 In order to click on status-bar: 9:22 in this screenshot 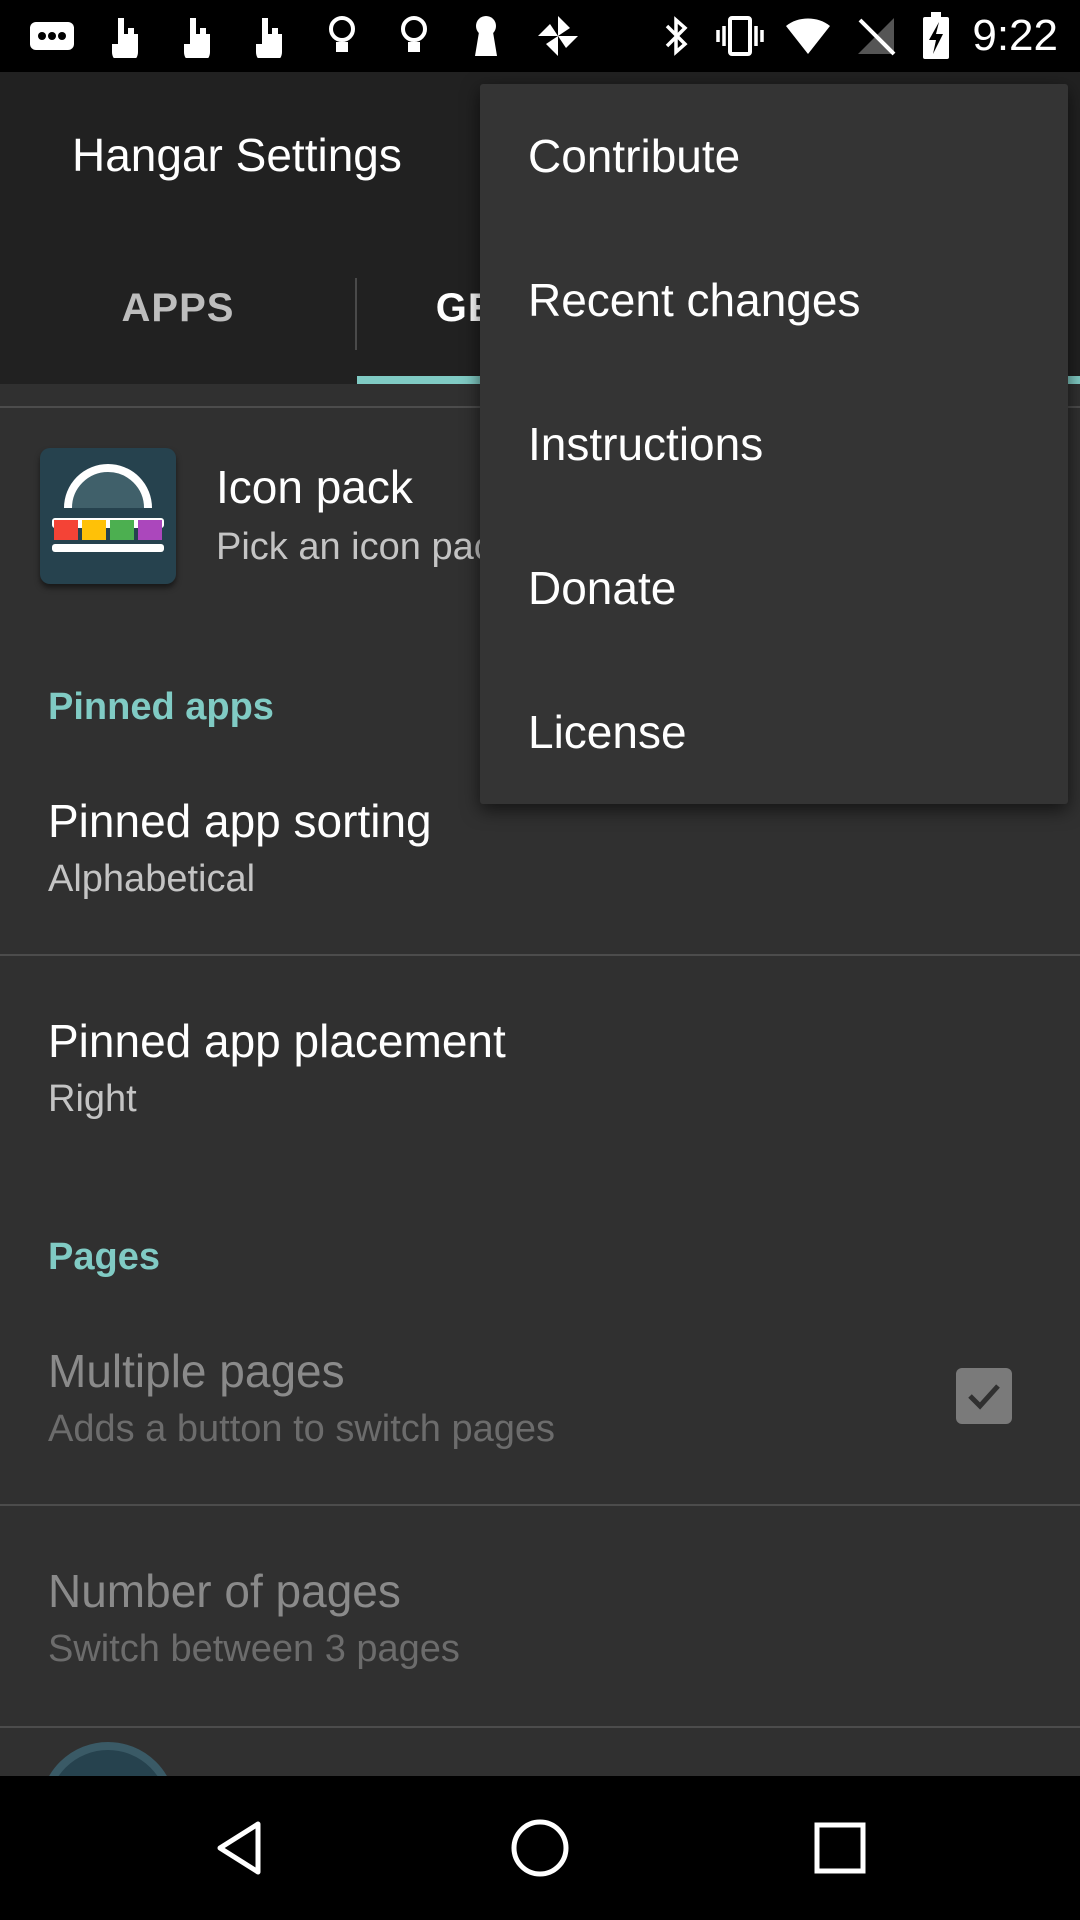, I will do `click(540, 36)`.